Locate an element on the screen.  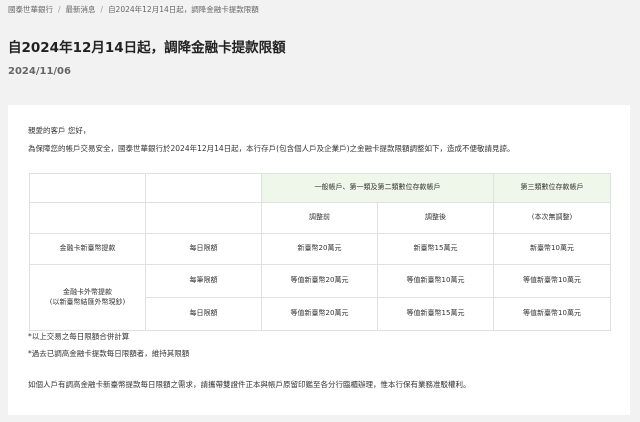
publish-date: 2024/11/06 is located at coordinates (39, 71).